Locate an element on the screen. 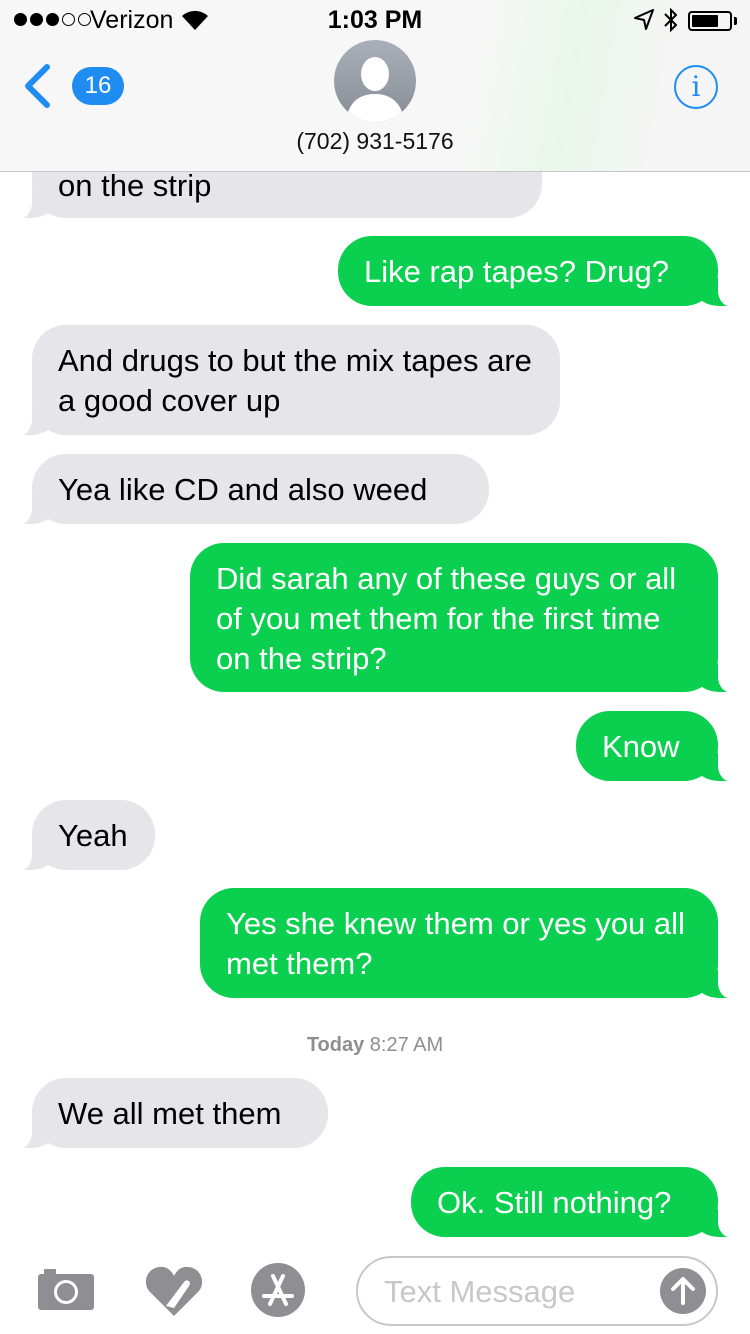 This screenshot has height=1334, width=750. conversation-header: Verizon 1:03 PM 16 (702) 931-5176 i is located at coordinates (375, 86).